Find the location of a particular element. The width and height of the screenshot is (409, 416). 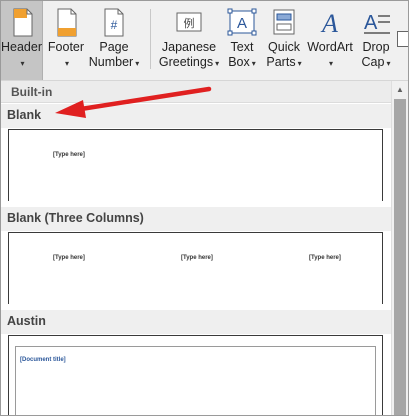

japanese-glyph: 例 is located at coordinates (189, 23).